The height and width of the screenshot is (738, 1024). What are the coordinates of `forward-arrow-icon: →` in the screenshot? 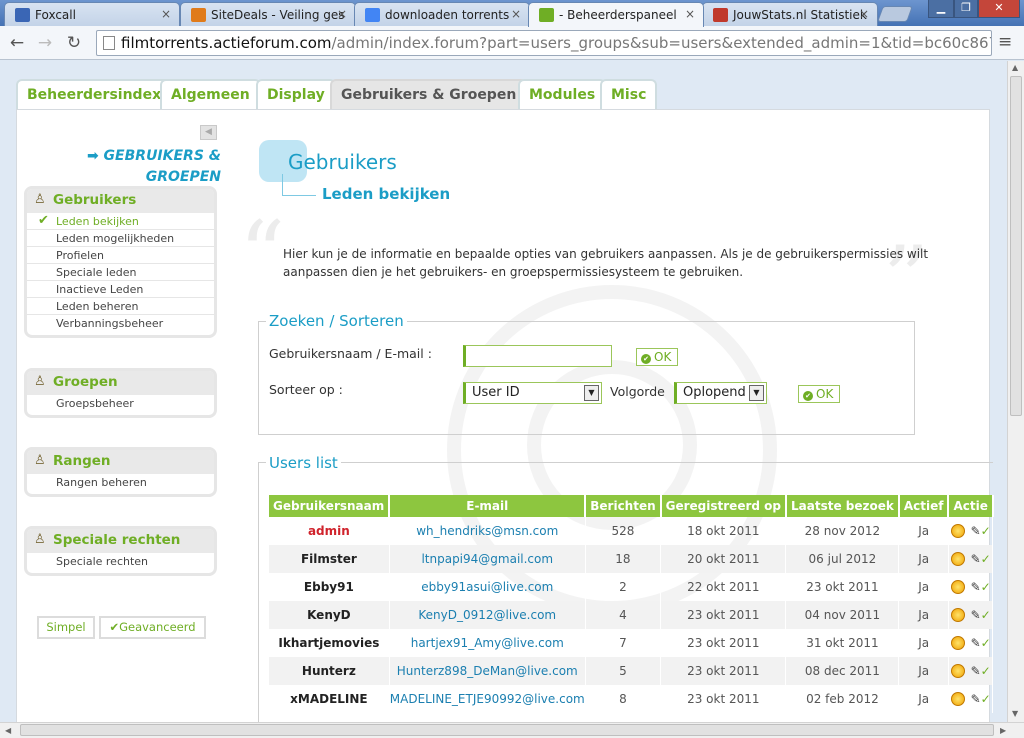 It's located at (45, 43).